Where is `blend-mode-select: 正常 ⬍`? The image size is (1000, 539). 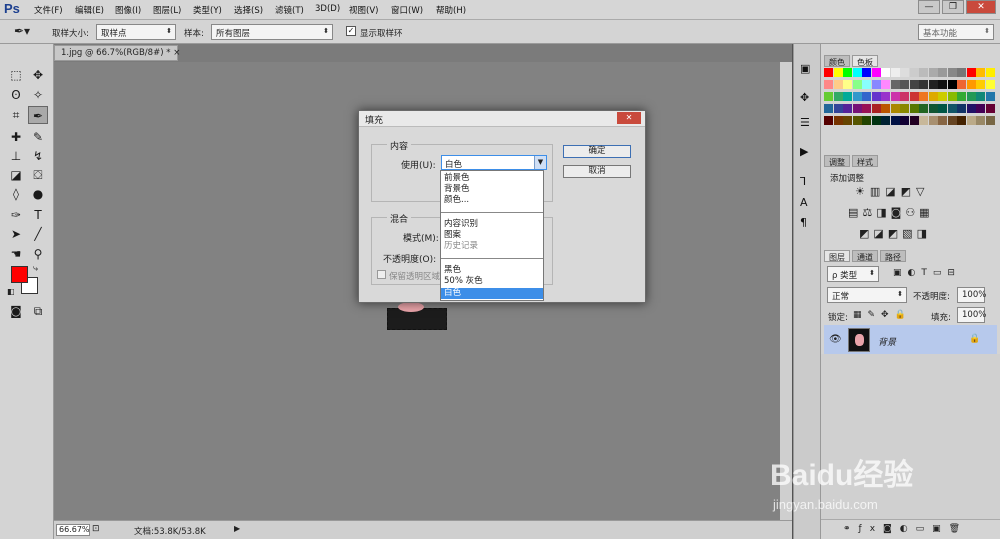
blend-mode-select: 正常 ⬍ is located at coordinates (867, 295).